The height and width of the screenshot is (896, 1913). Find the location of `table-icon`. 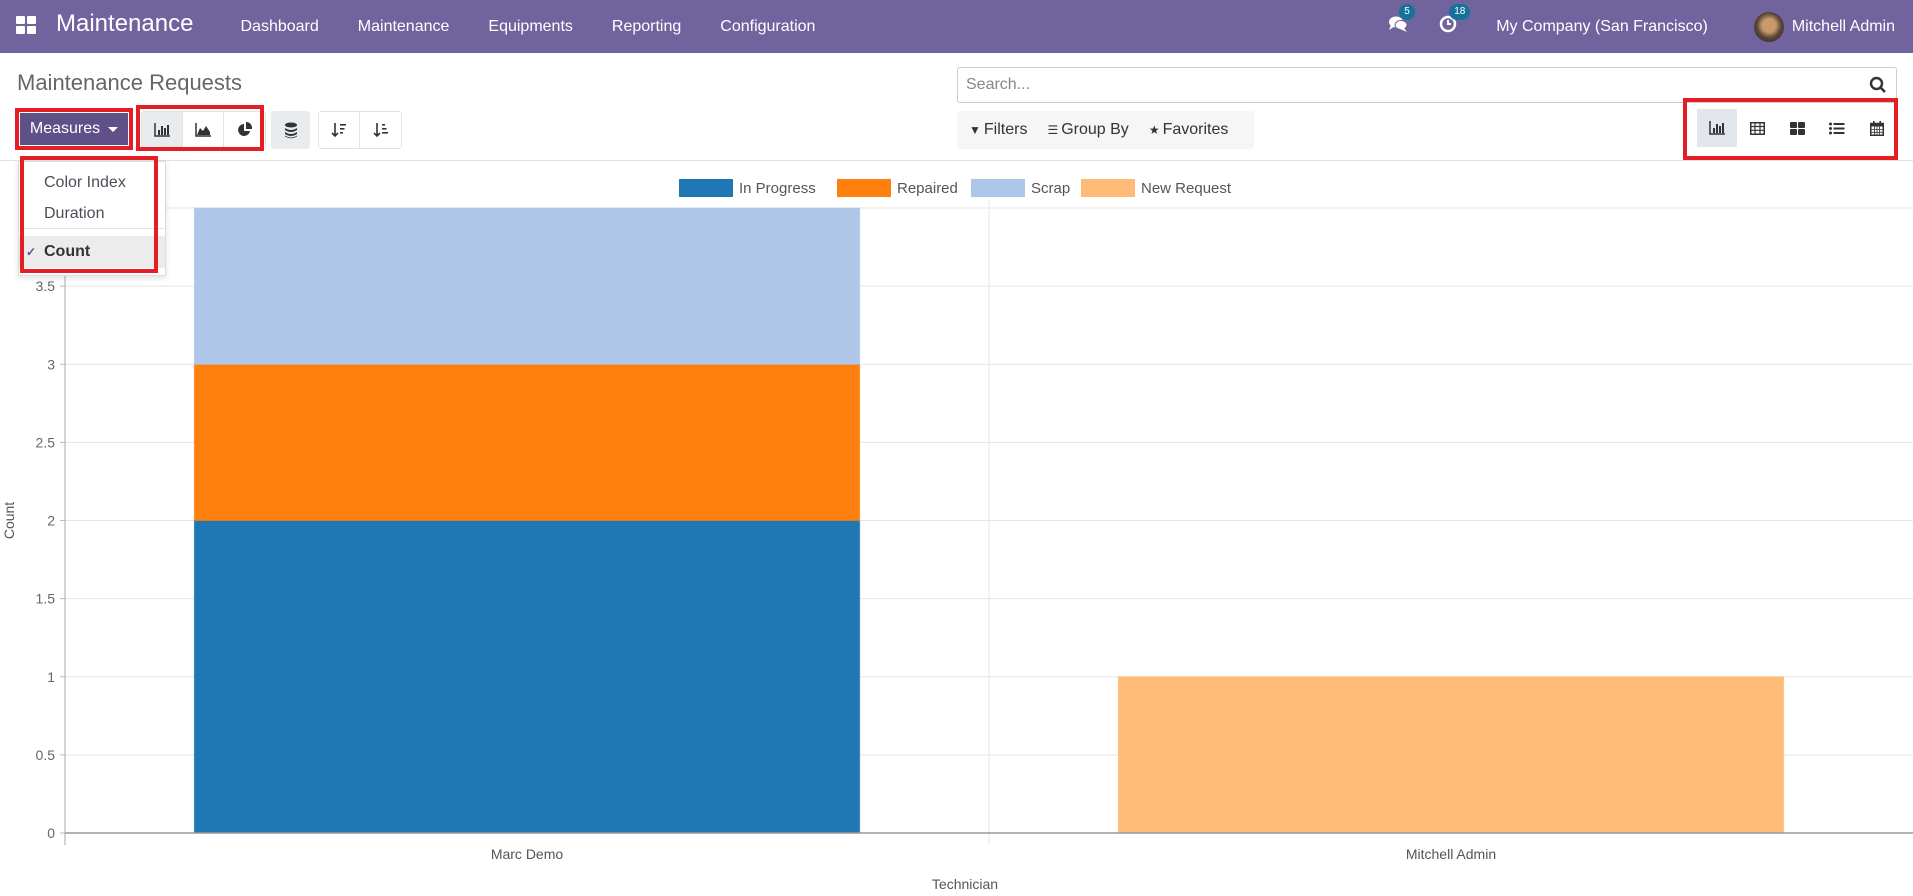

table-icon is located at coordinates (1757, 128).